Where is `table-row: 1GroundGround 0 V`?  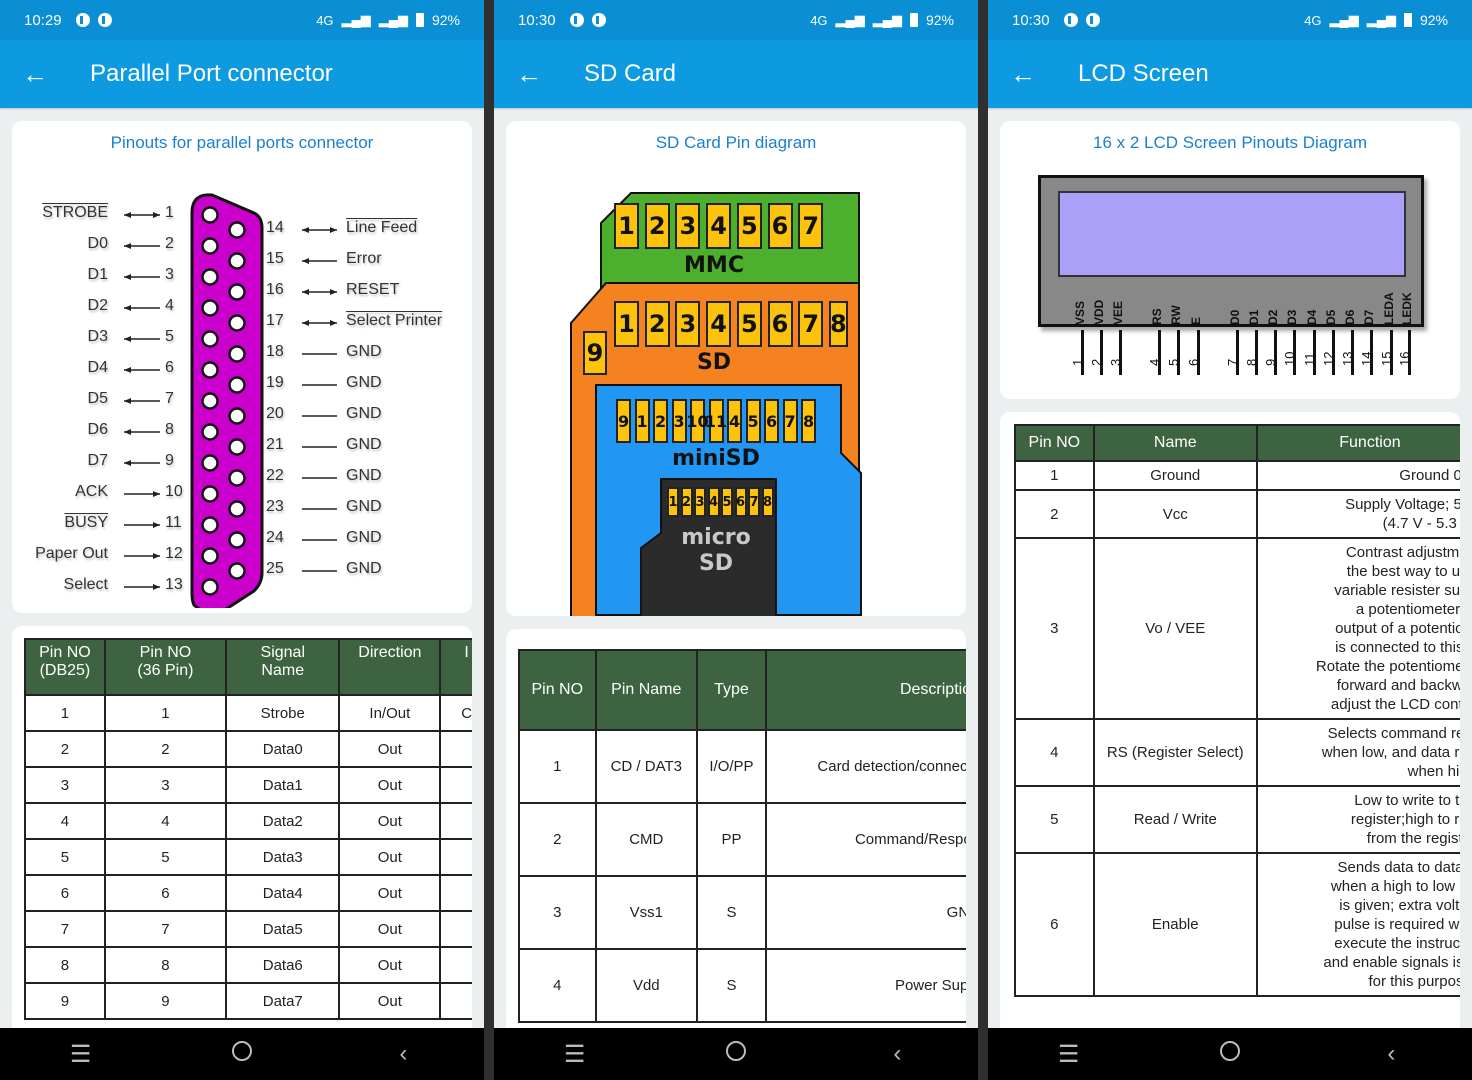
table-row: 1GroundGround 0 V is located at coordinates (1237, 475).